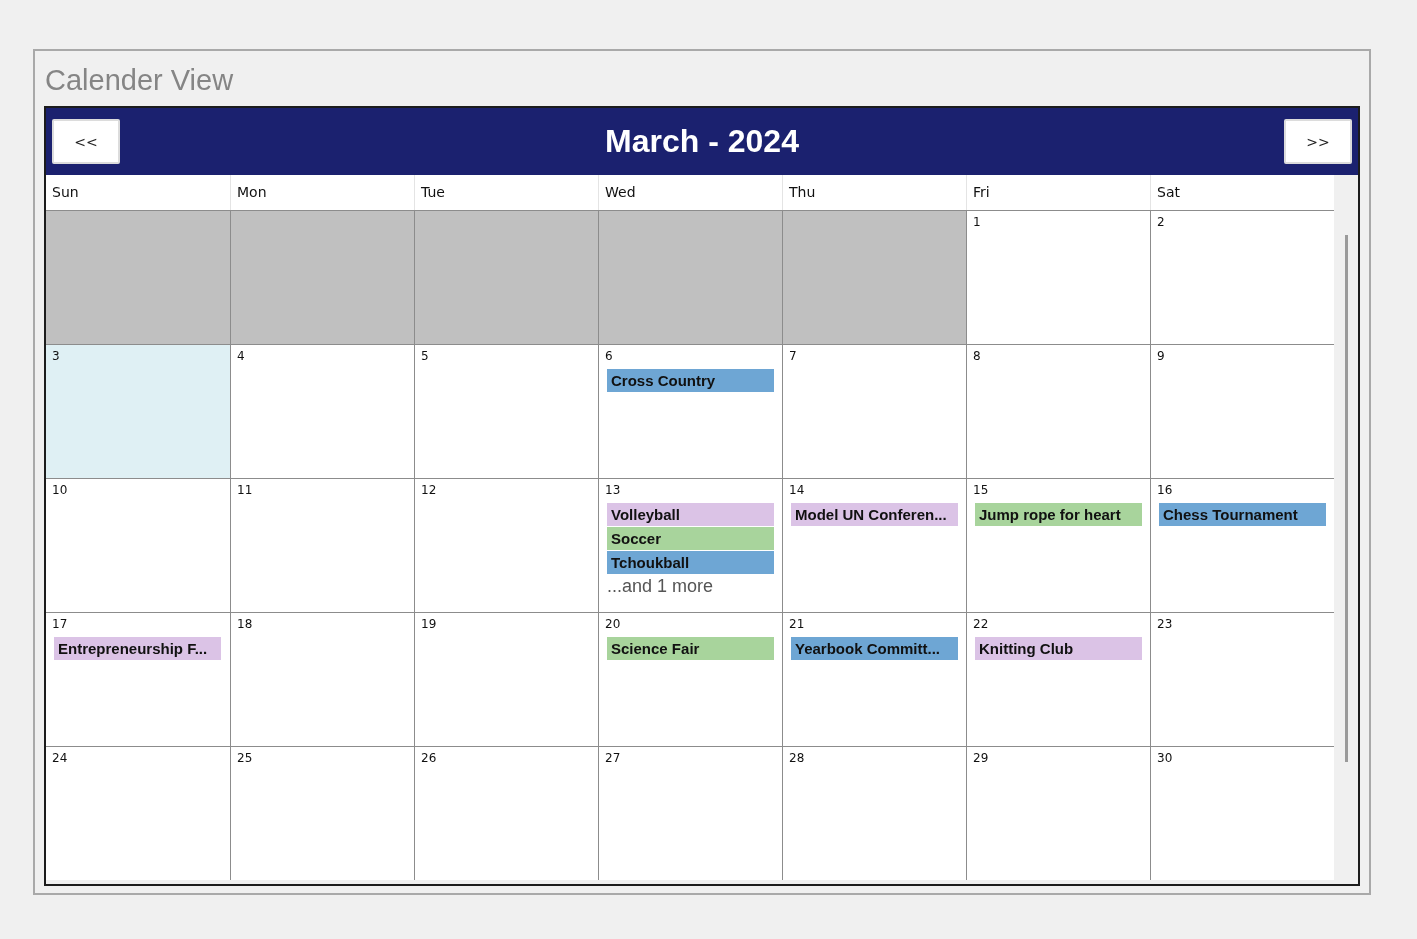 Image resolution: width=1417 pixels, height=939 pixels. I want to click on previous-month-button: <<, so click(86, 141).